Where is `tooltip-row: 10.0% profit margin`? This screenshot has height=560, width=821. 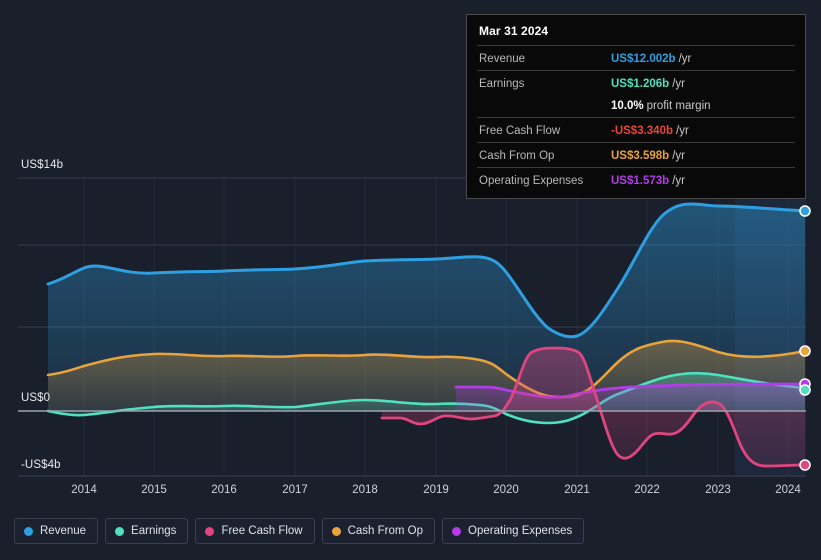 tooltip-row: 10.0% profit margin is located at coordinates (636, 106).